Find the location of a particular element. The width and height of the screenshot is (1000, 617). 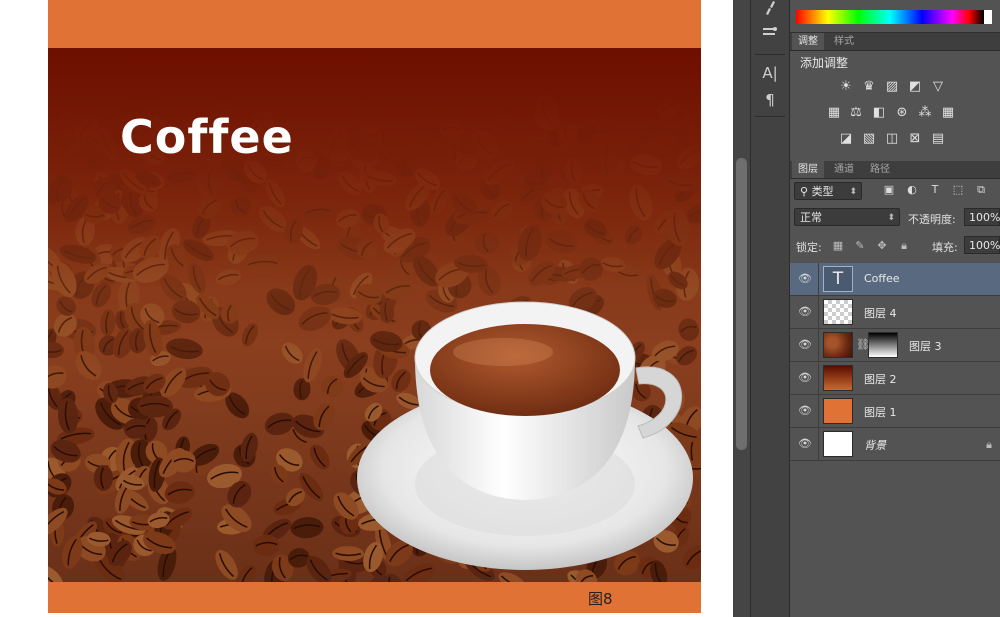

layers-tabbar: 图层 通道 路径 is located at coordinates (895, 170).